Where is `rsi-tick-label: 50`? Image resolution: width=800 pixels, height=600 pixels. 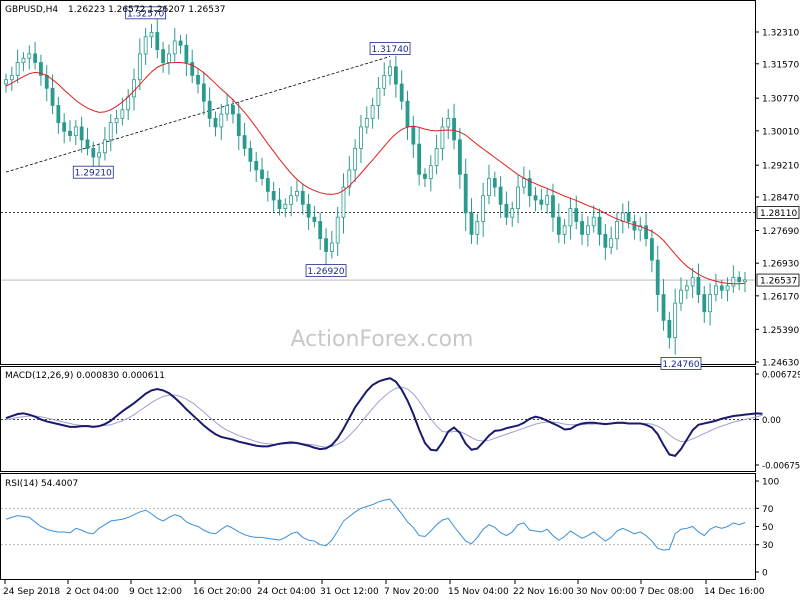 rsi-tick-label: 50 is located at coordinates (768, 528).